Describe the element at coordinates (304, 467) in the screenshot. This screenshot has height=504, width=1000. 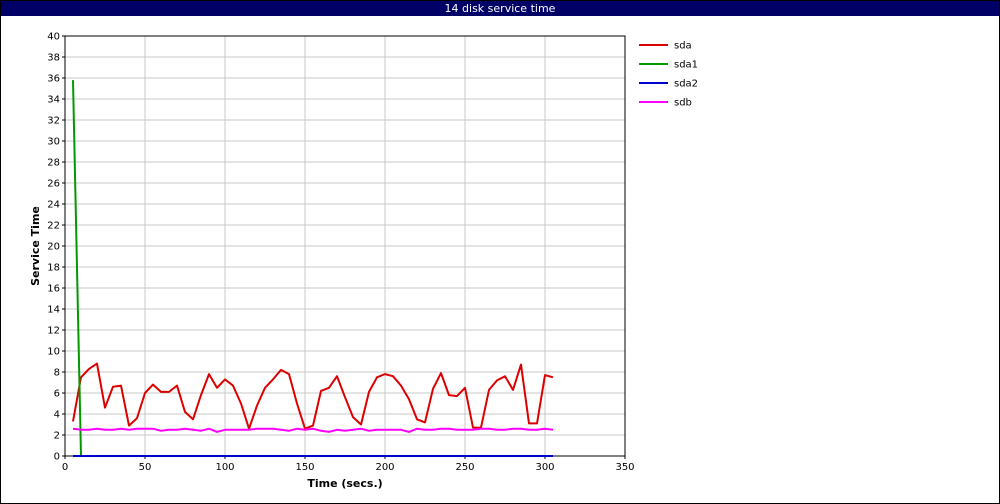
I see `x-tick-label: 150` at that location.